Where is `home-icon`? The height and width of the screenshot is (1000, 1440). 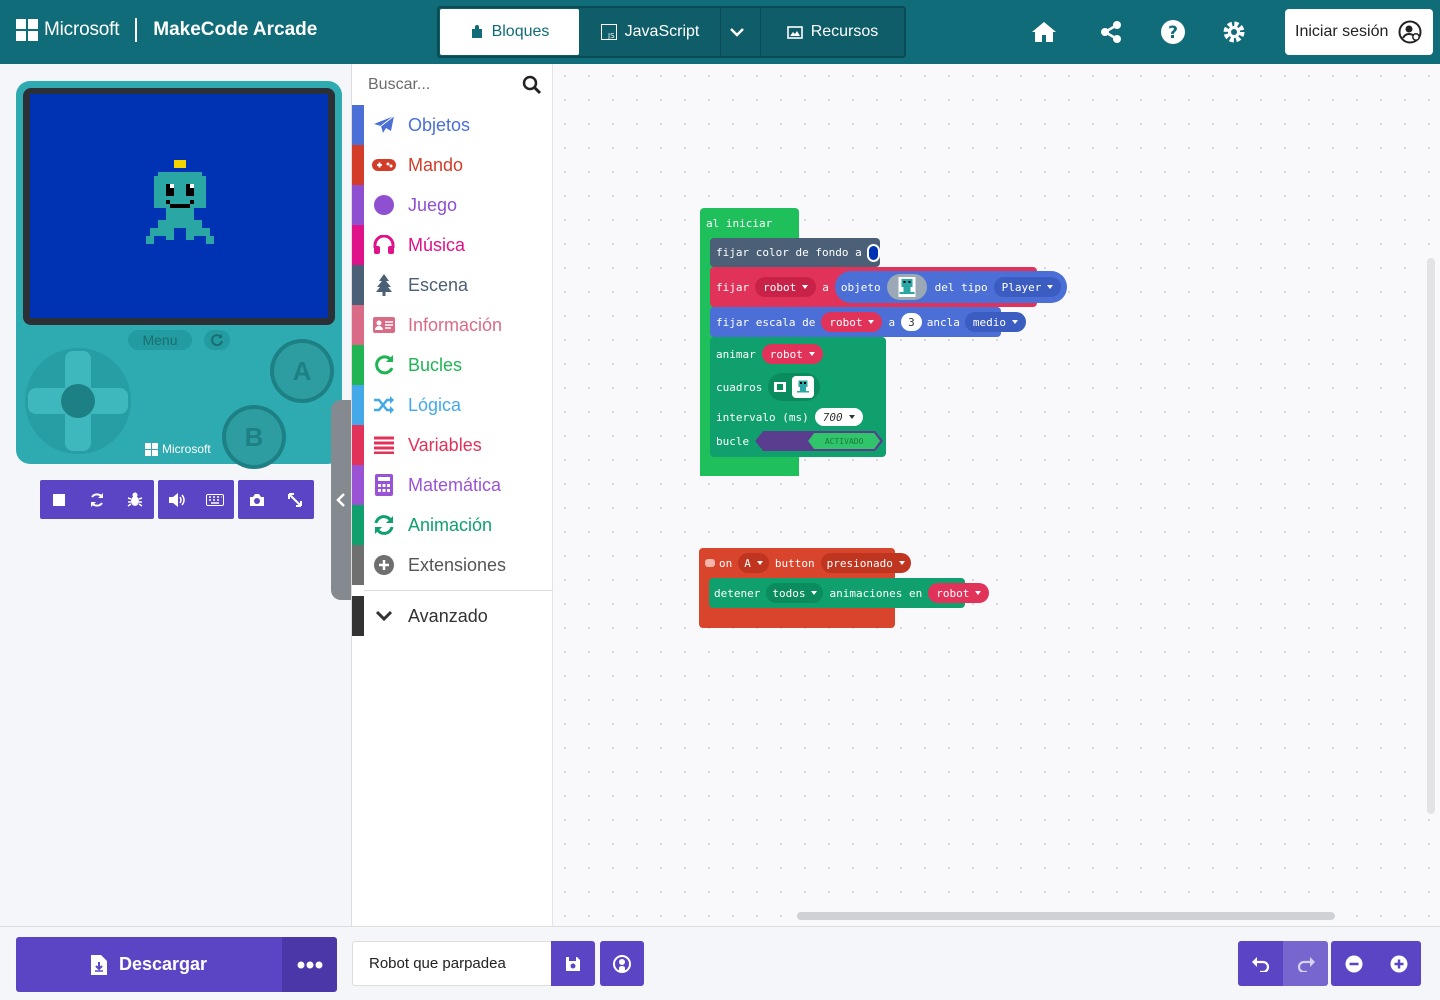 home-icon is located at coordinates (1044, 32).